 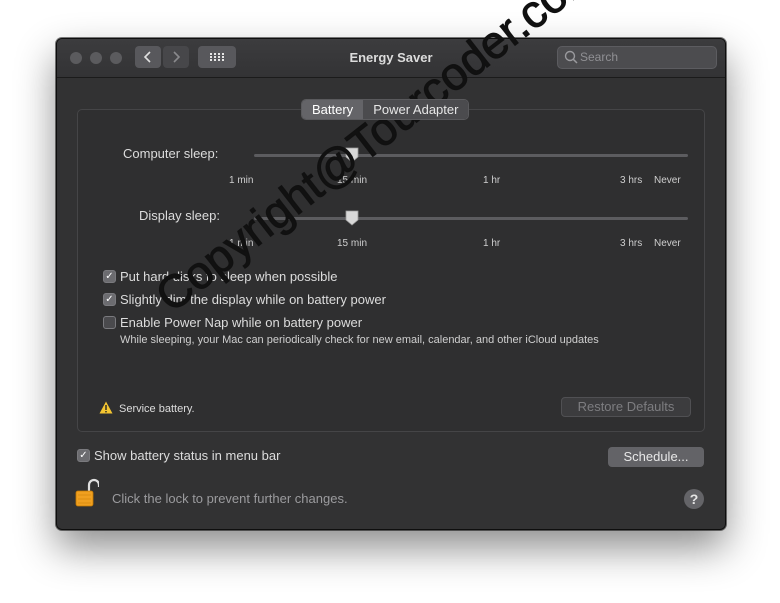 What do you see at coordinates (157, 409) in the screenshot?
I see `service-battery-text: Service battery.` at bounding box center [157, 409].